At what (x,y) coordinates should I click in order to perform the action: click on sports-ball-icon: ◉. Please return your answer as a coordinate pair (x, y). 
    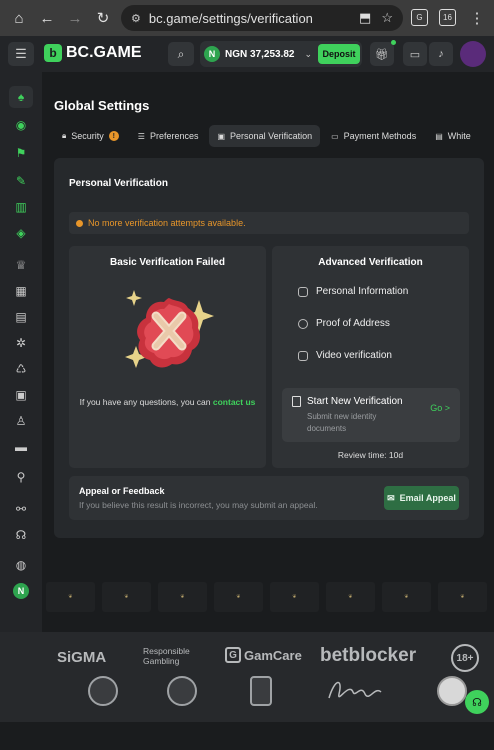
    Looking at the image, I should click on (21, 125).